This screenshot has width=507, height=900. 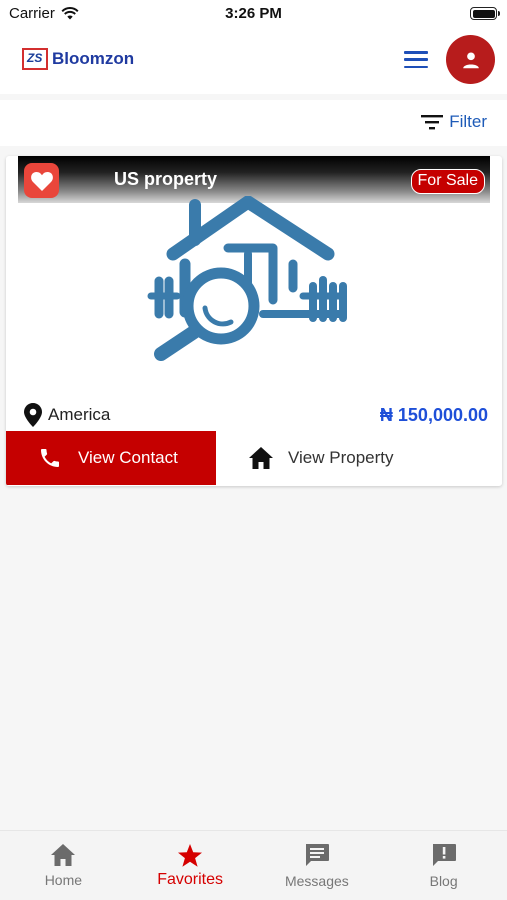 I want to click on filter-button: Filter, so click(x=454, y=122).